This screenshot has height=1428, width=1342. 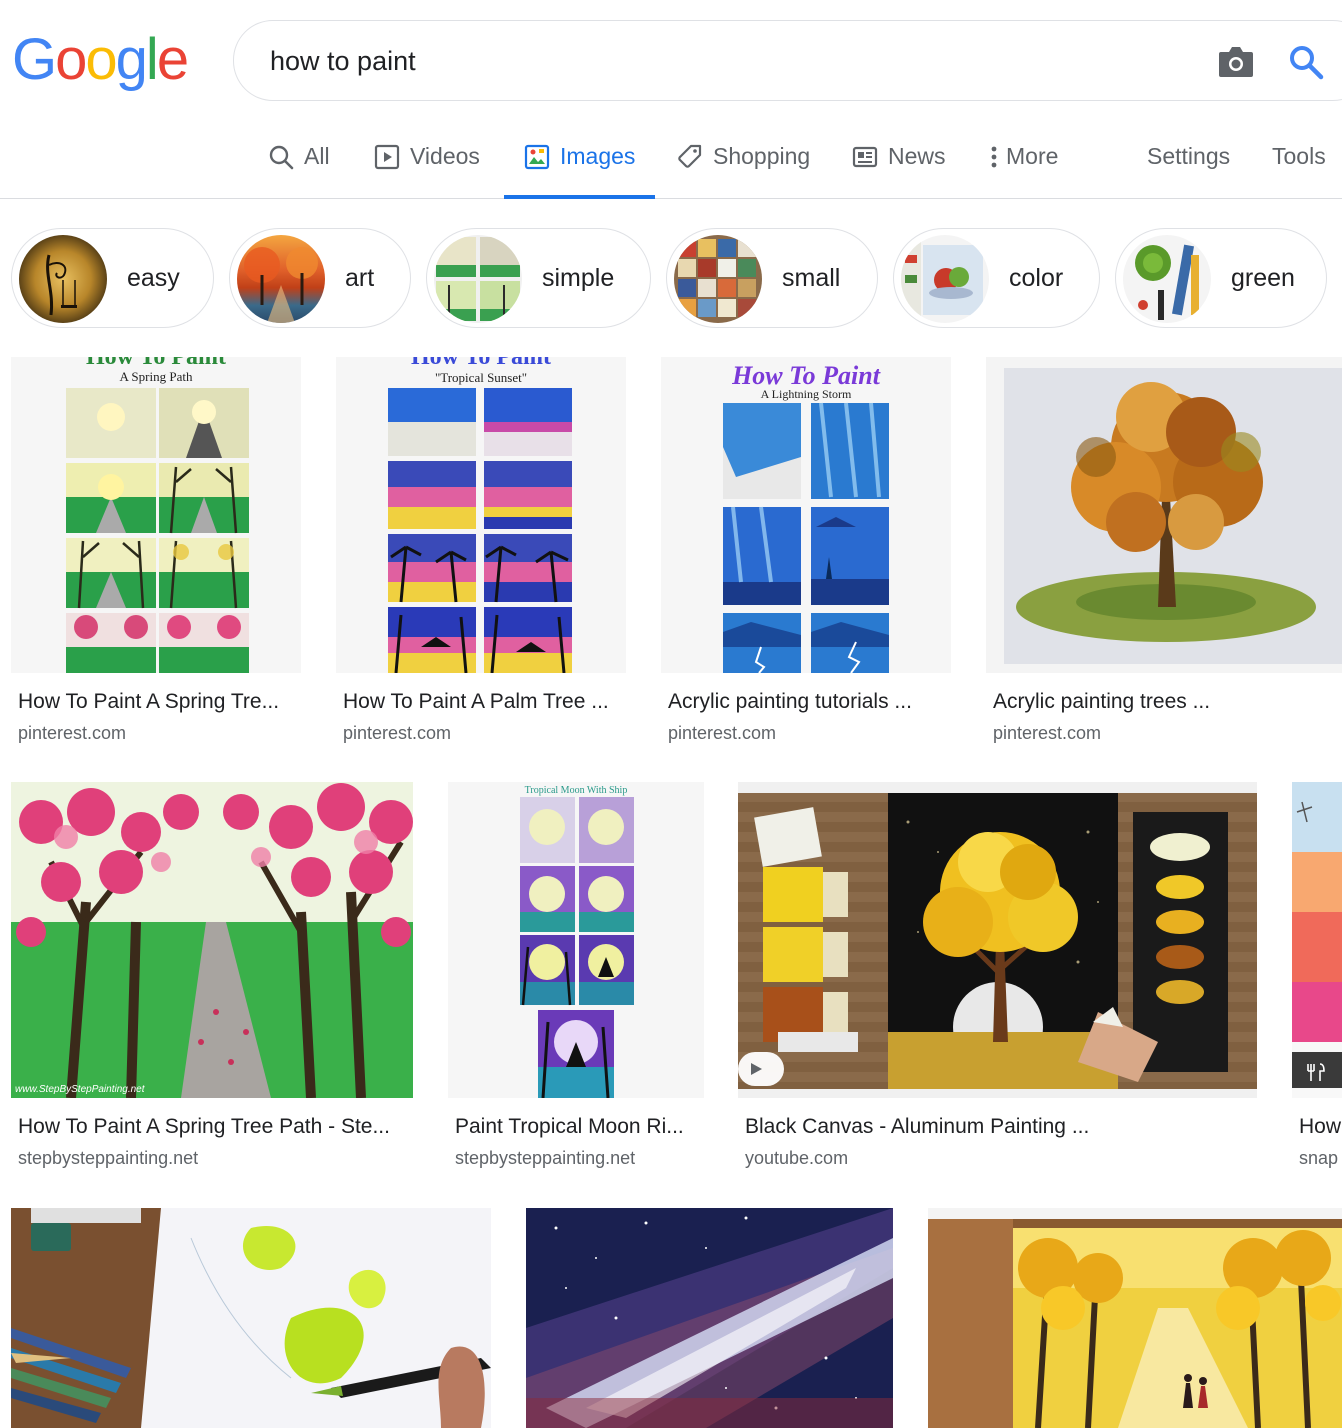 I want to click on tab-more: More, so click(x=1023, y=164).